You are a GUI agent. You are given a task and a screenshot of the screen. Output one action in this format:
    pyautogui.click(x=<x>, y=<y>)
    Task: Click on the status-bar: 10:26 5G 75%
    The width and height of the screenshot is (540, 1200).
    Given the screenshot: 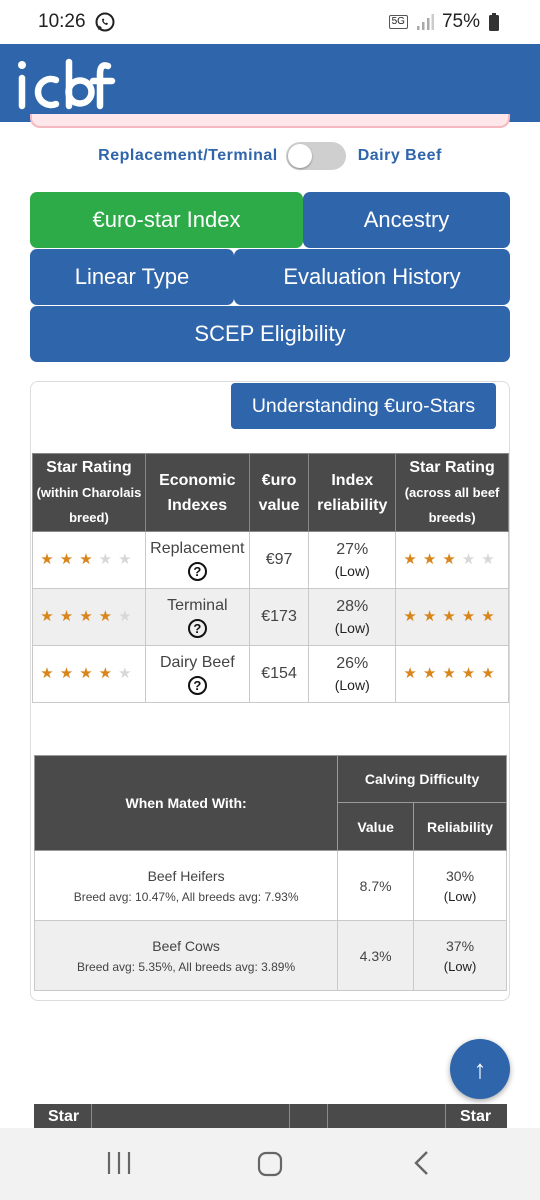 What is the action you would take?
    pyautogui.click(x=270, y=22)
    